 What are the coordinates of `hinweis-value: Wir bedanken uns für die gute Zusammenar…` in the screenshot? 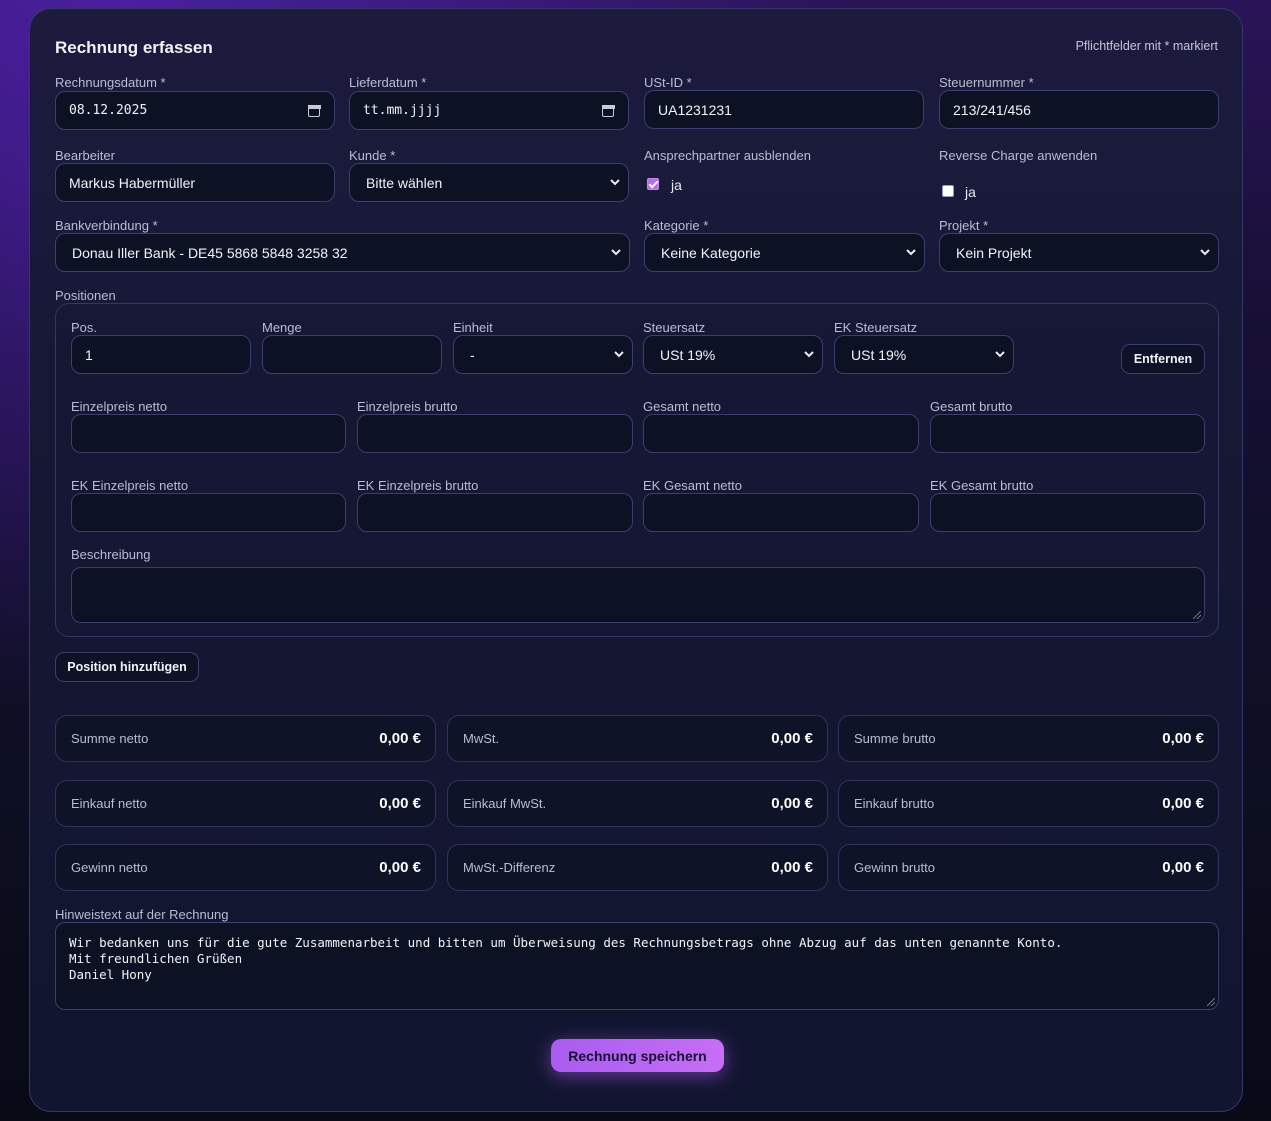 It's located at (566, 958).